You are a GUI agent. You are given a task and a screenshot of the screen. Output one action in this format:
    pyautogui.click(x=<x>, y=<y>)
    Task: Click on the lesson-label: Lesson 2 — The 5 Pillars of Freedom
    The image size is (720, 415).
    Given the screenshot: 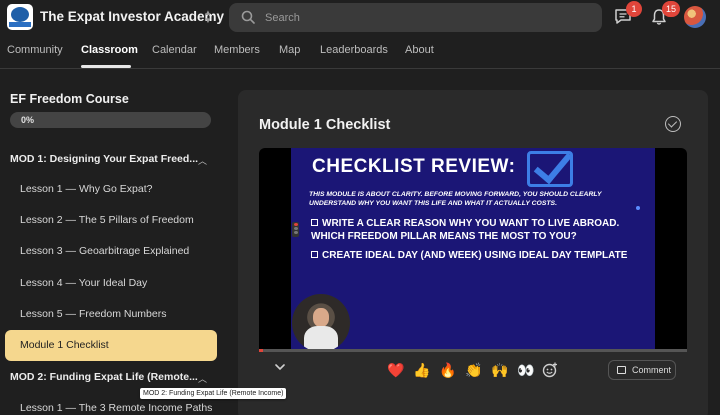 What is the action you would take?
    pyautogui.click(x=107, y=220)
    